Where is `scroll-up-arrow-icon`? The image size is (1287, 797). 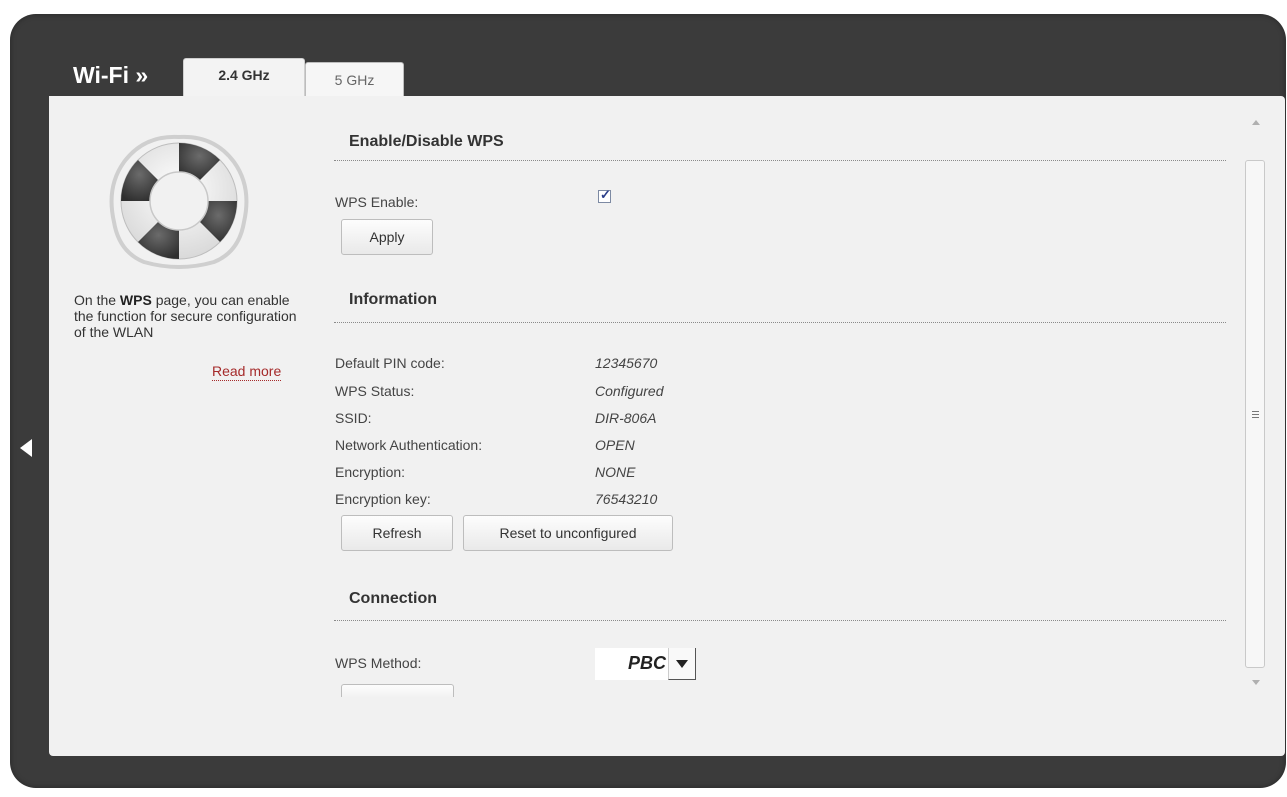 scroll-up-arrow-icon is located at coordinates (1256, 122).